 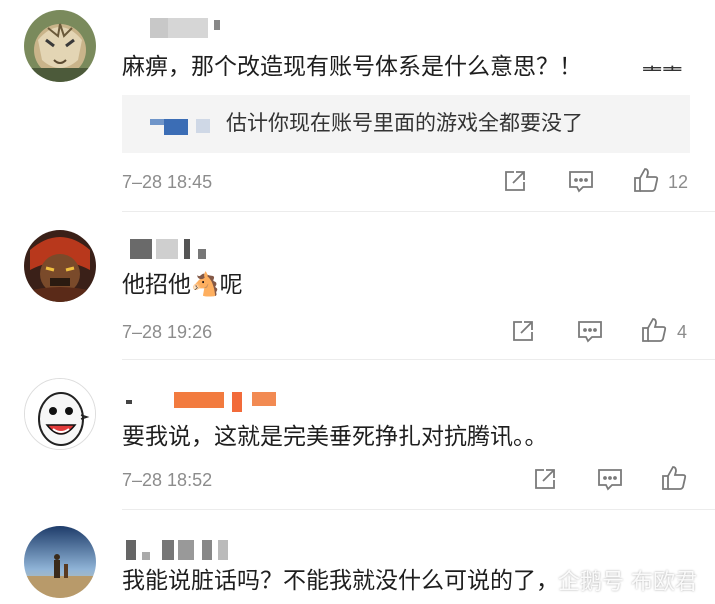 What do you see at coordinates (167, 182) in the screenshot?
I see `timestamp: 7–28 18:45` at bounding box center [167, 182].